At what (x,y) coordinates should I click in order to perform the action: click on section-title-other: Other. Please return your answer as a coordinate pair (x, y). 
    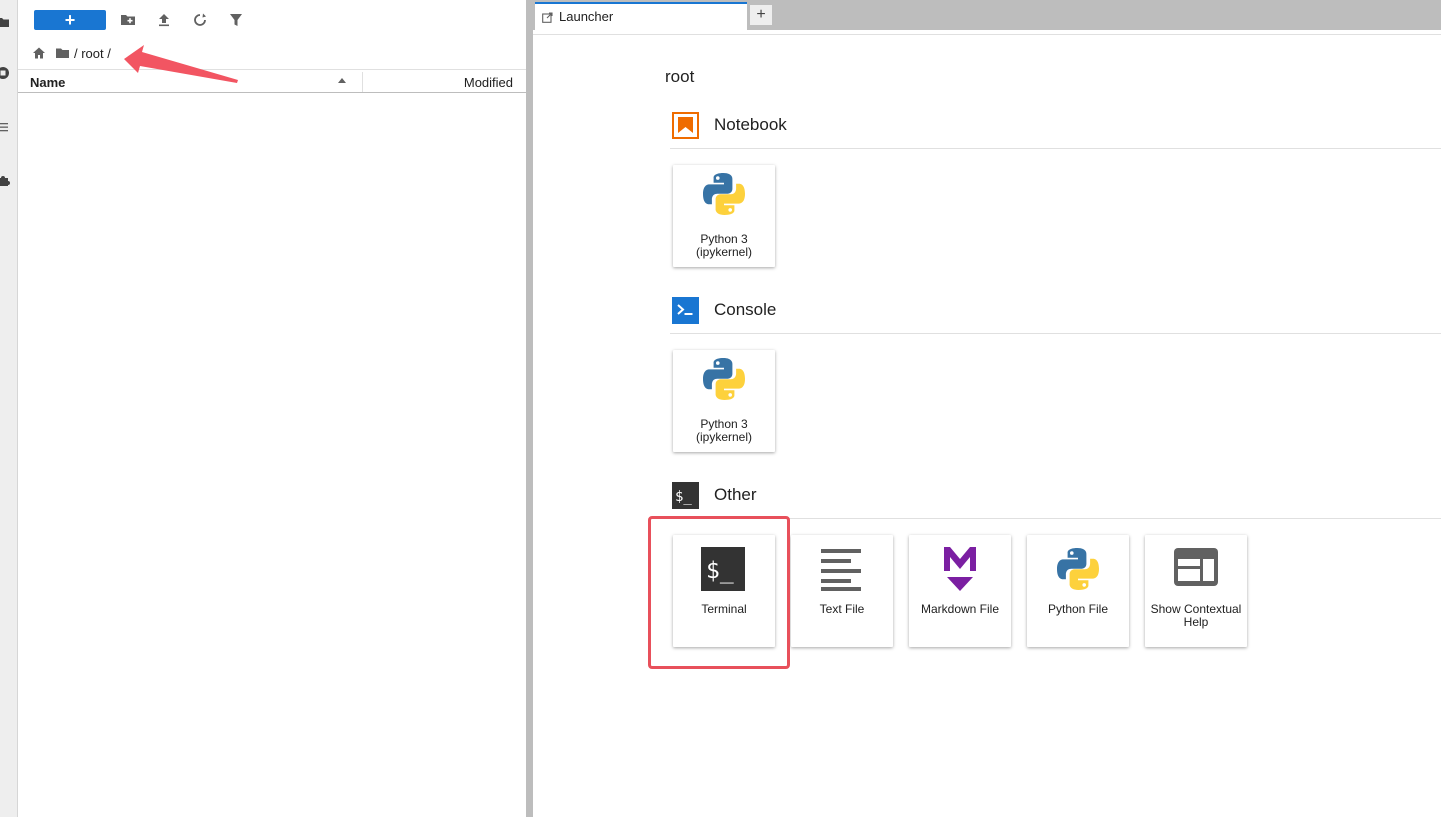
    Looking at the image, I should click on (735, 494).